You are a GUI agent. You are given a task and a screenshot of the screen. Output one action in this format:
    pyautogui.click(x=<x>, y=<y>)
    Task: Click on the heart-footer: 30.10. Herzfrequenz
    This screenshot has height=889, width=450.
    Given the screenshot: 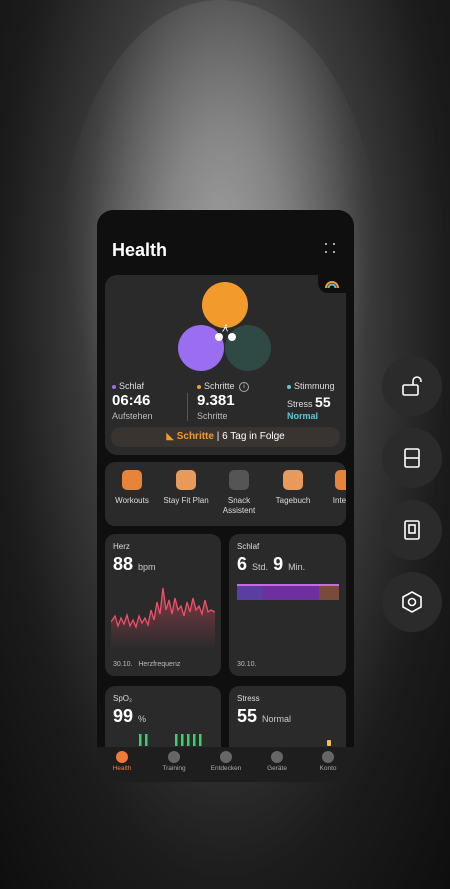 What is the action you would take?
    pyautogui.click(x=146, y=664)
    